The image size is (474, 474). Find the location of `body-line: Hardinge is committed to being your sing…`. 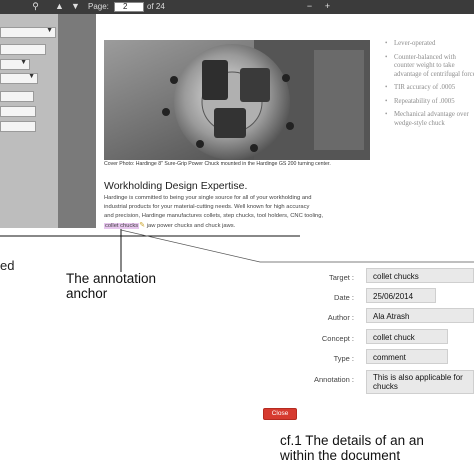

body-line: Hardinge is committed to being your sing… is located at coordinates (208, 198).